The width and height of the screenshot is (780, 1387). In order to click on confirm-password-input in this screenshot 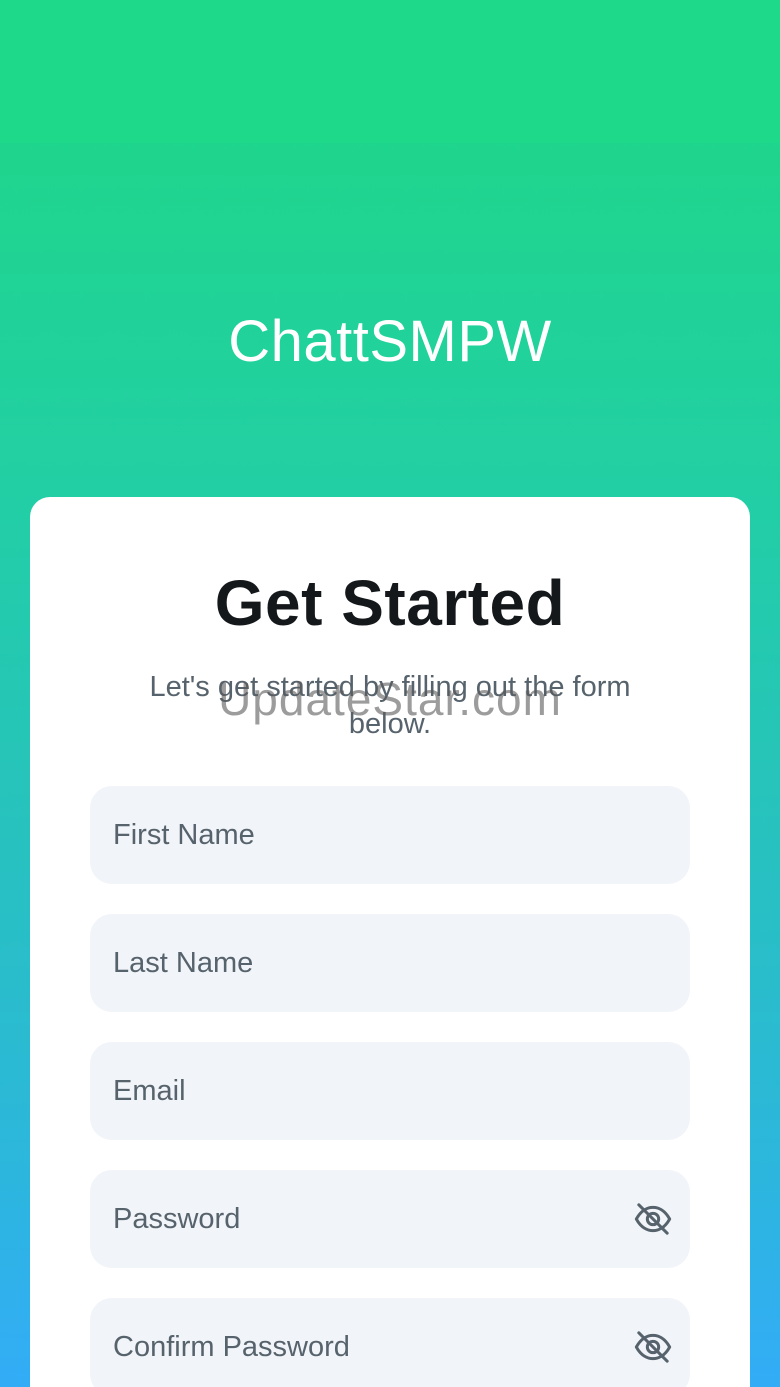, I will do `click(390, 1342)`.